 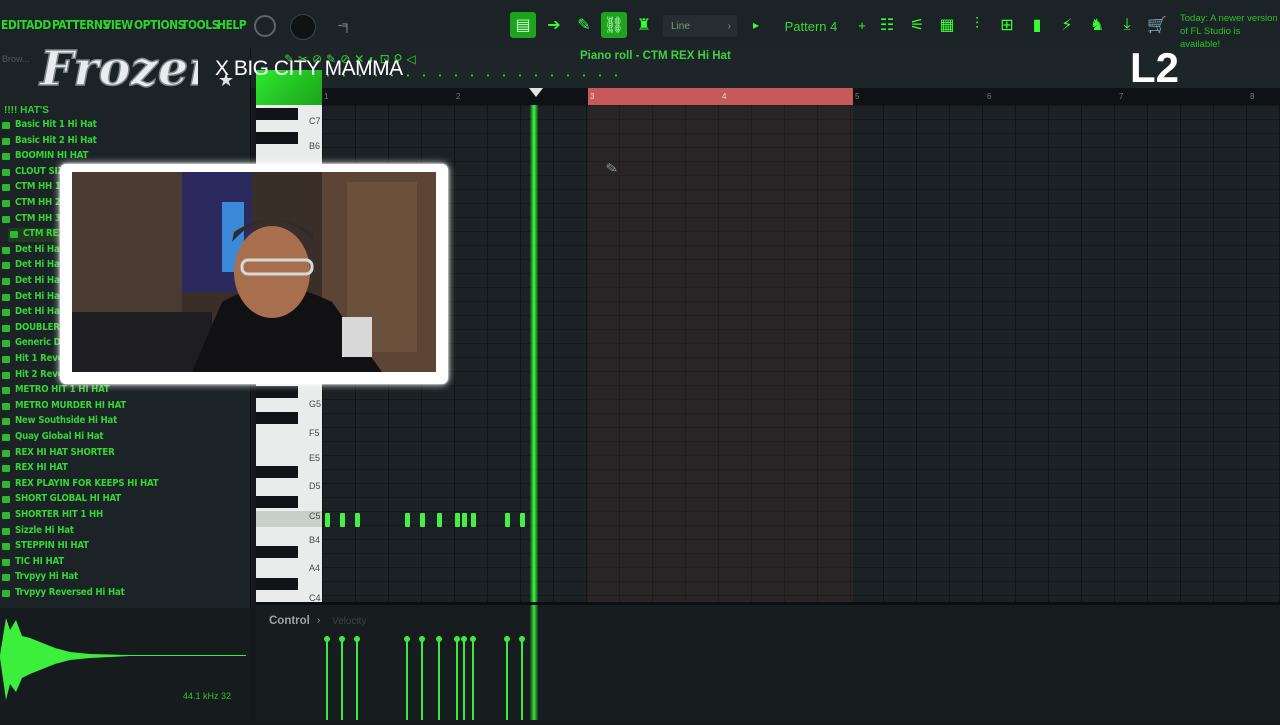 What do you see at coordinates (1007, 25) in the screenshot?
I see `plugin-picker-icon: ⊞` at bounding box center [1007, 25].